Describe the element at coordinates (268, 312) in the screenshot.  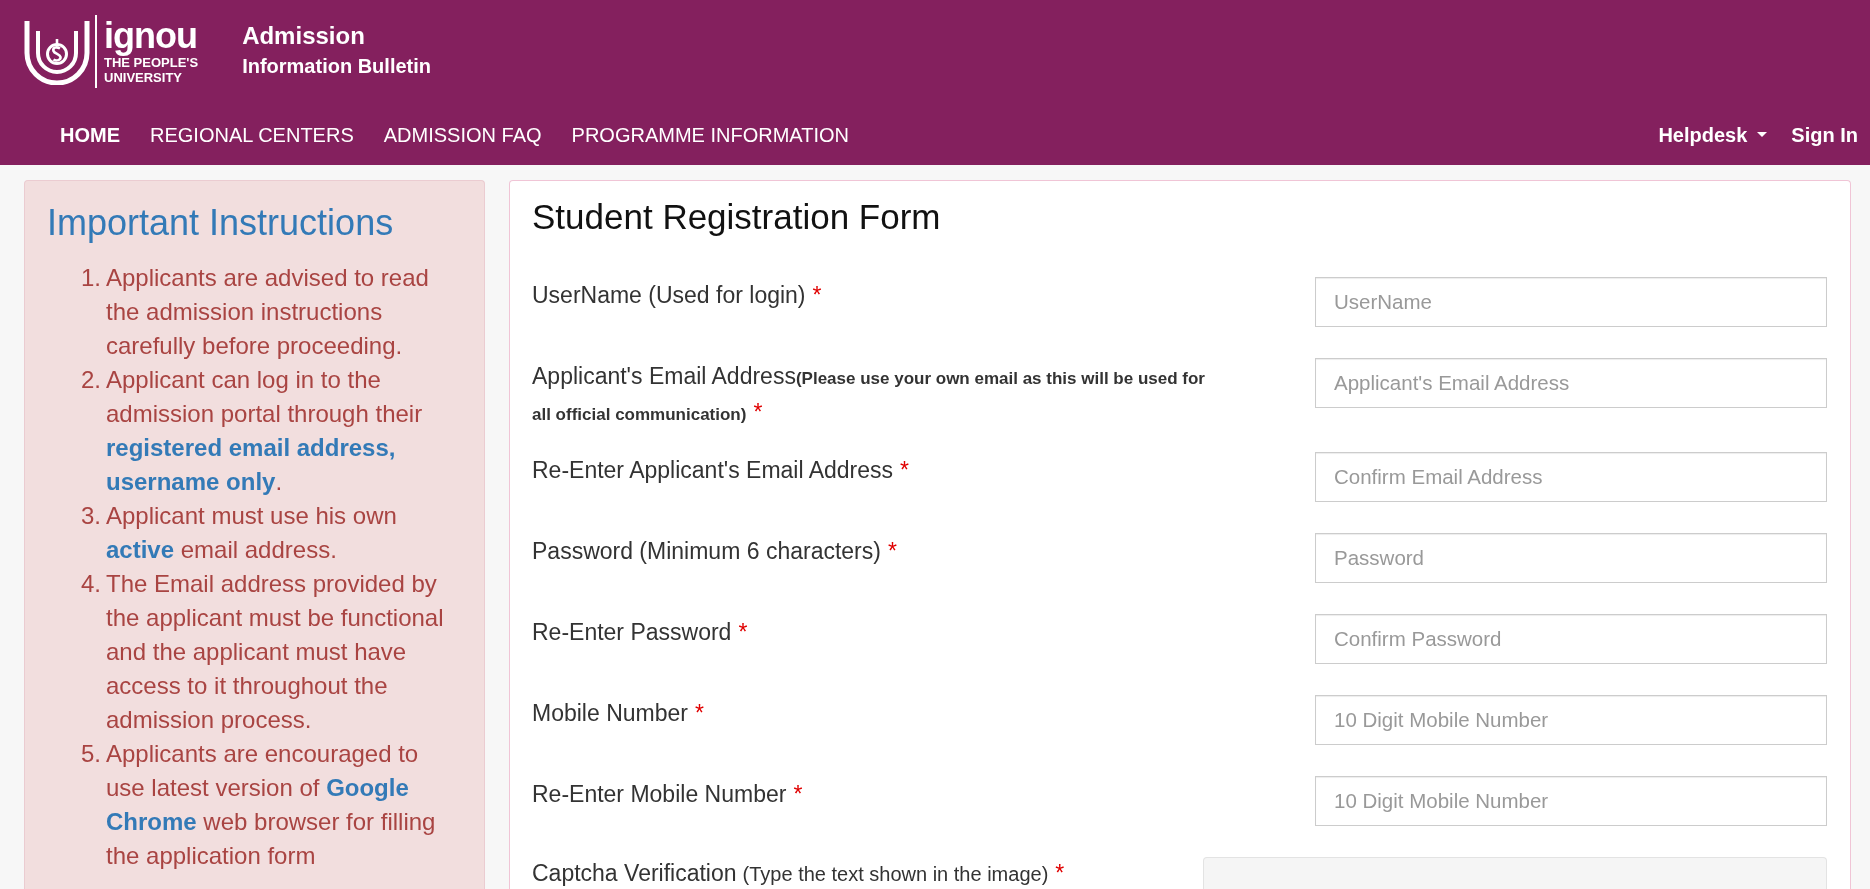
I see `instruction-text: Applicants are advised to read the admission instructions carefully before proceeding.` at that location.